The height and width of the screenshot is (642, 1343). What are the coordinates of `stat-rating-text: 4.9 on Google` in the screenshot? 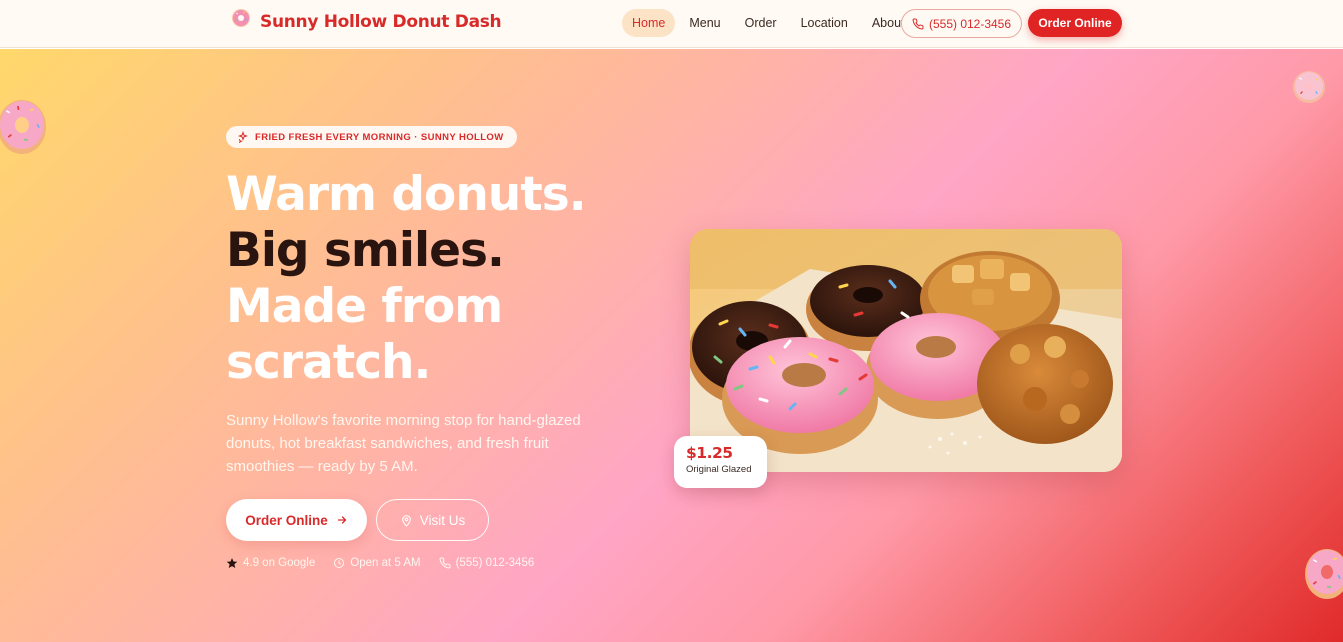 It's located at (279, 563).